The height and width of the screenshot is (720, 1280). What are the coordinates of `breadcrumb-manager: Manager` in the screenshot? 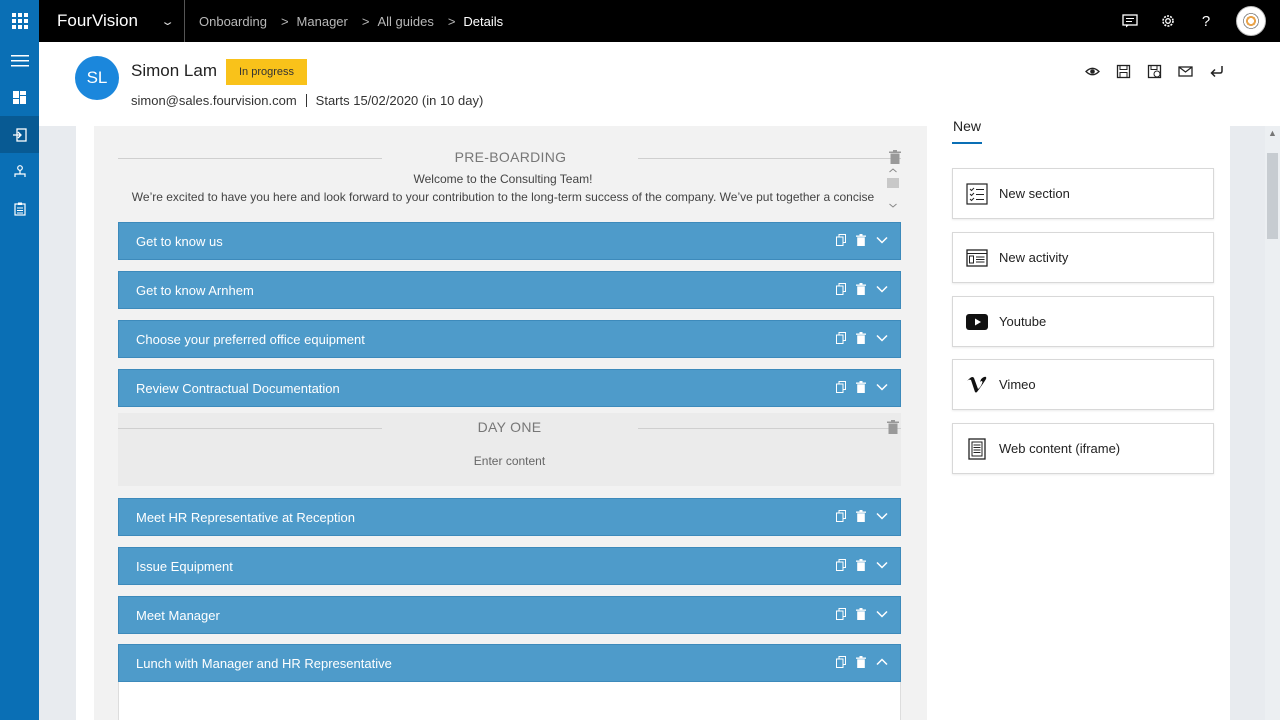 It's located at (322, 21).